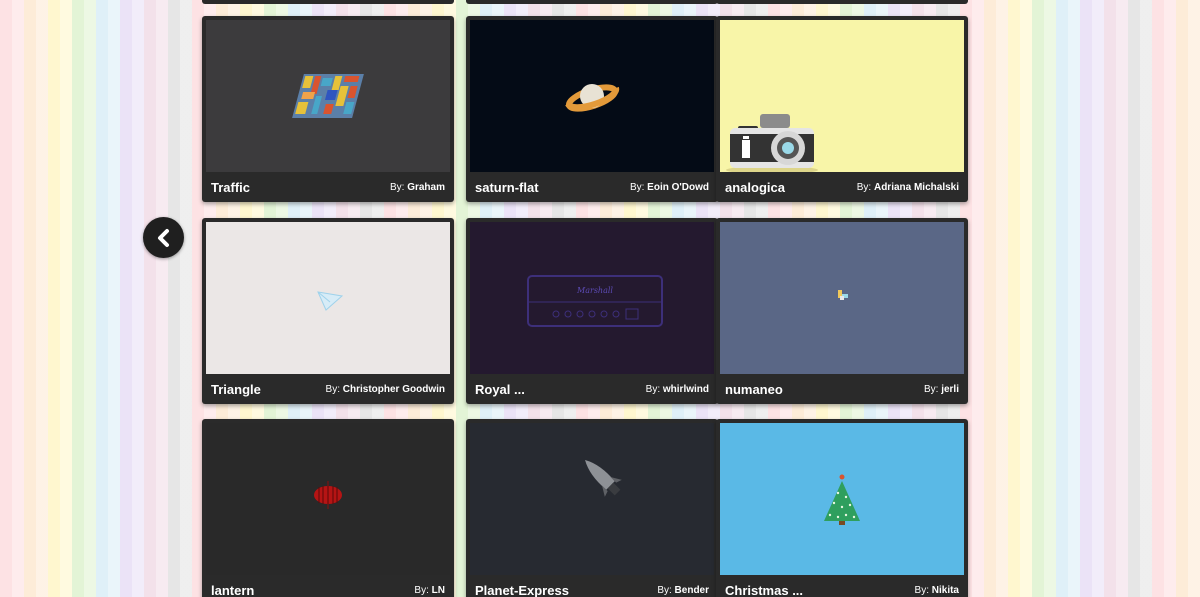  What do you see at coordinates (772, 143) in the screenshot?
I see `camera-icon` at bounding box center [772, 143].